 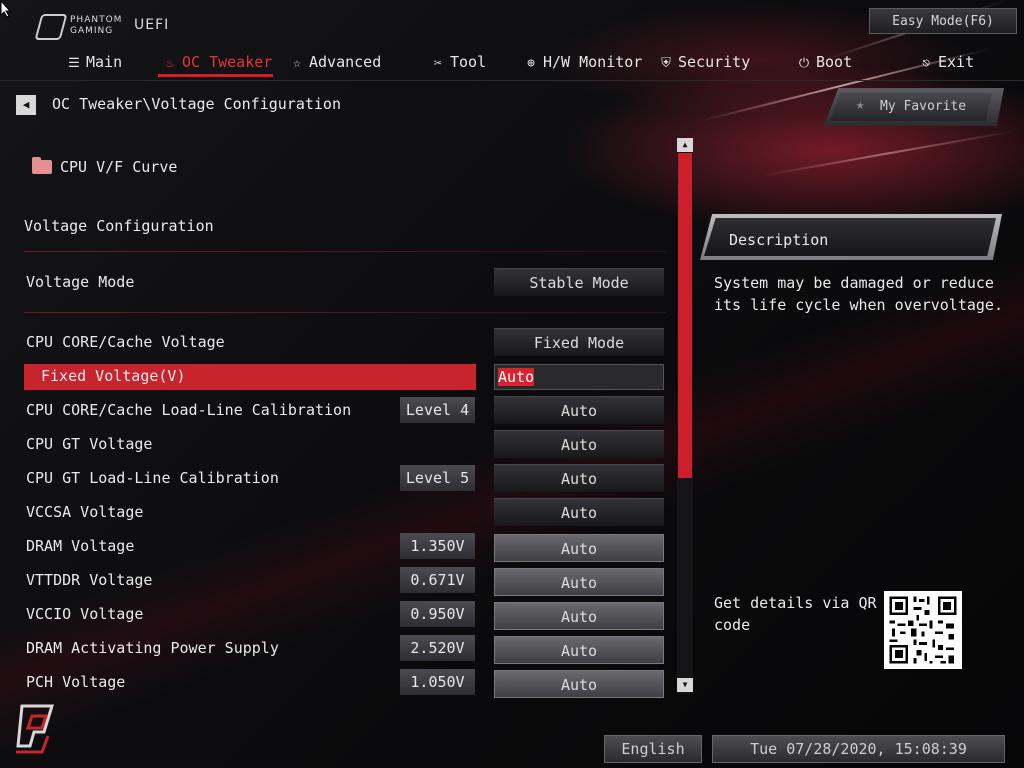 I want to click on back-button: ◀, so click(x=26, y=105).